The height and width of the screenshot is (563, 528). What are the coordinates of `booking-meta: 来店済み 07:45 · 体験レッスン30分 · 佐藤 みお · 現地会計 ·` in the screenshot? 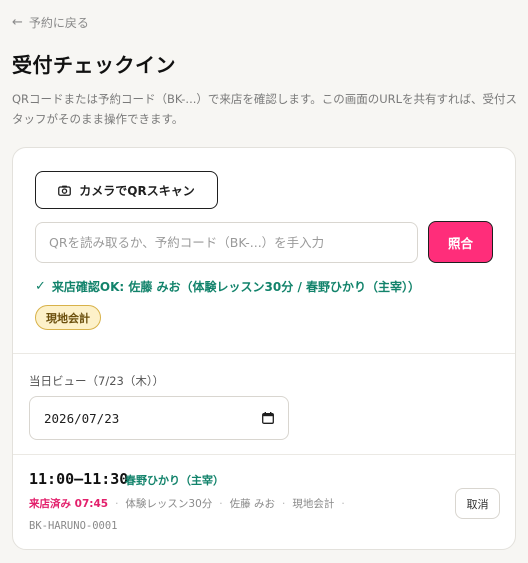 It's located at (187, 503).